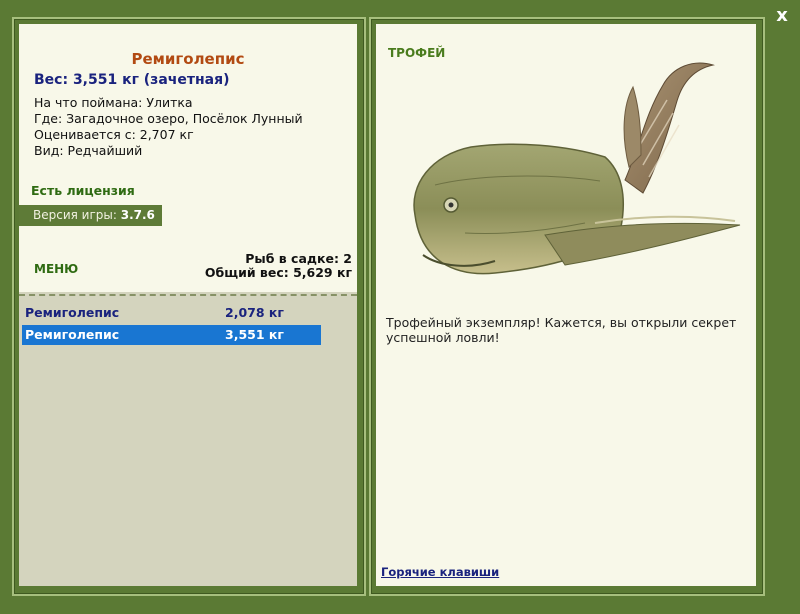 The height and width of the screenshot is (614, 800). Describe the element at coordinates (56, 269) in the screenshot. I see `menu-button: МЕНЮ` at that location.